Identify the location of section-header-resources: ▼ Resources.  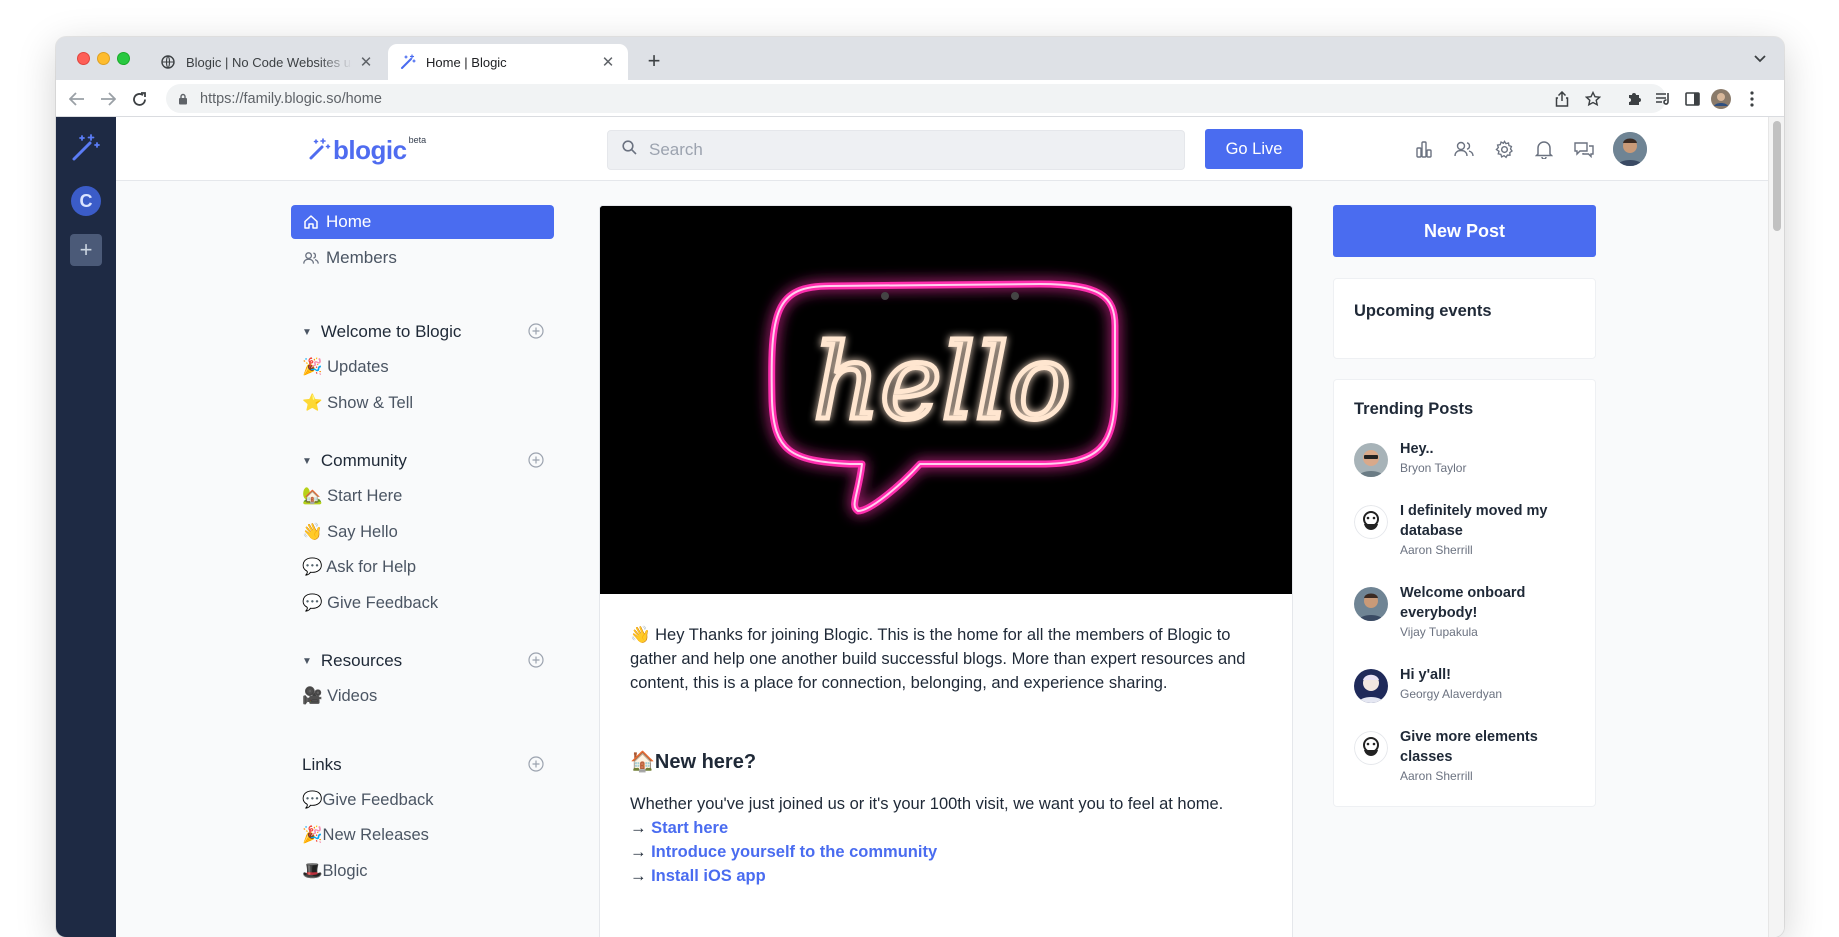
(423, 661).